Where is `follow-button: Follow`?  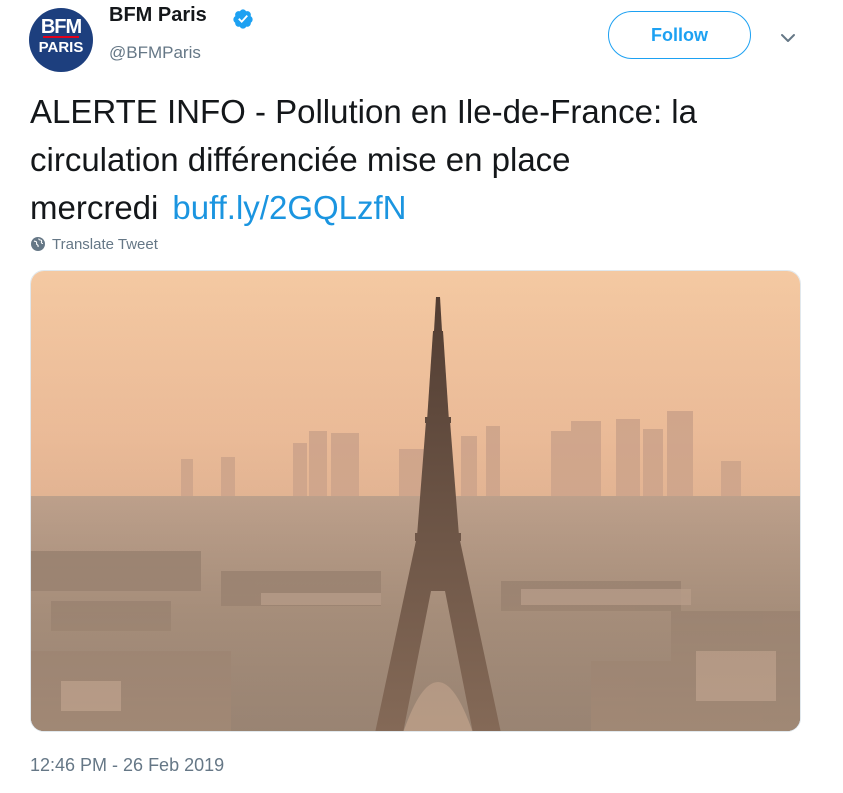 follow-button: Follow is located at coordinates (679, 35).